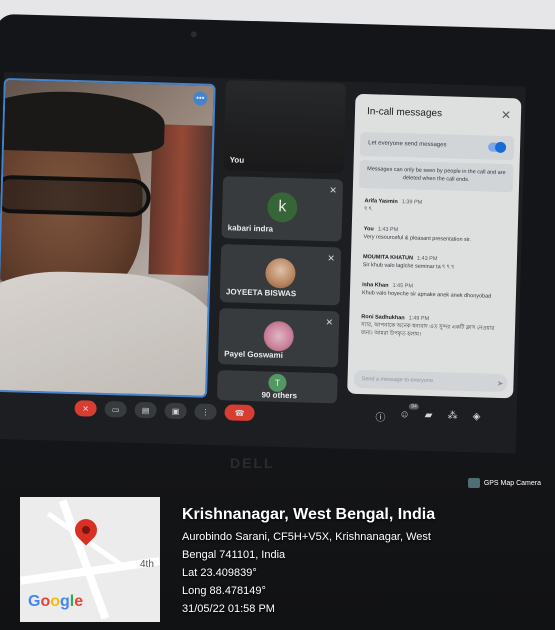 Image resolution: width=555 pixels, height=630 pixels. Describe the element at coordinates (476, 418) in the screenshot. I see `host-controls-icon: ◈` at that location.